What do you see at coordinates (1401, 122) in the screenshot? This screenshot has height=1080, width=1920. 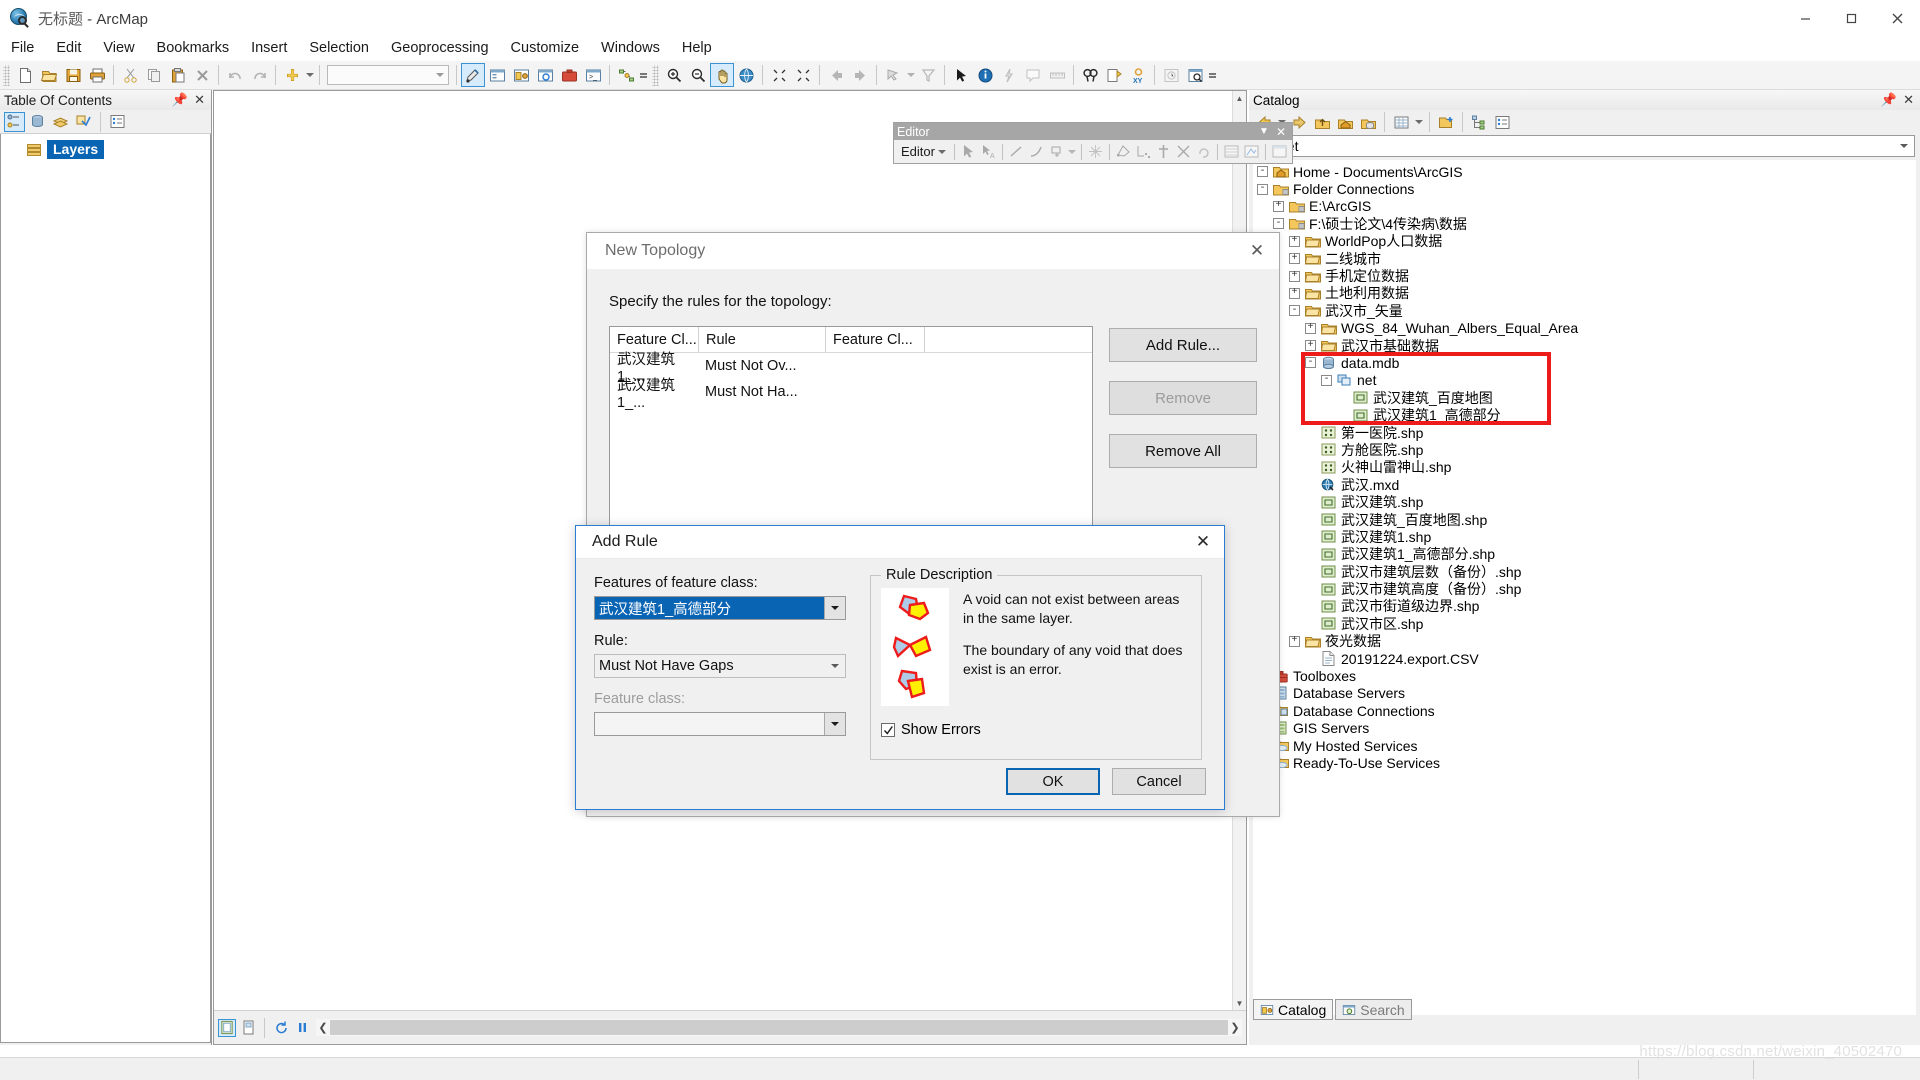 I see `contents-view-icon` at bounding box center [1401, 122].